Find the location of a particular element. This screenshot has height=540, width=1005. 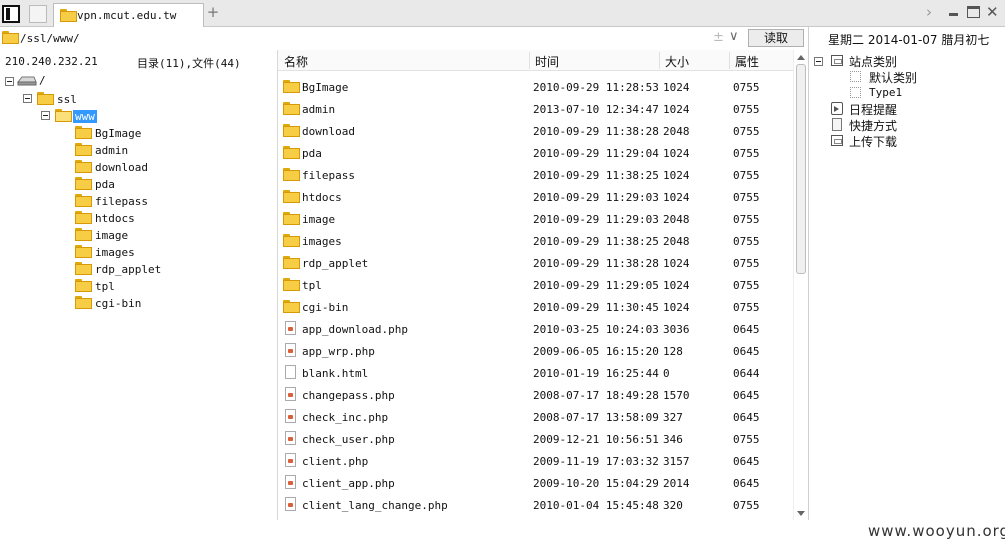

file-row: blank.html 2010-01-19 16:25:44 0 0644 is located at coordinates (536, 372).